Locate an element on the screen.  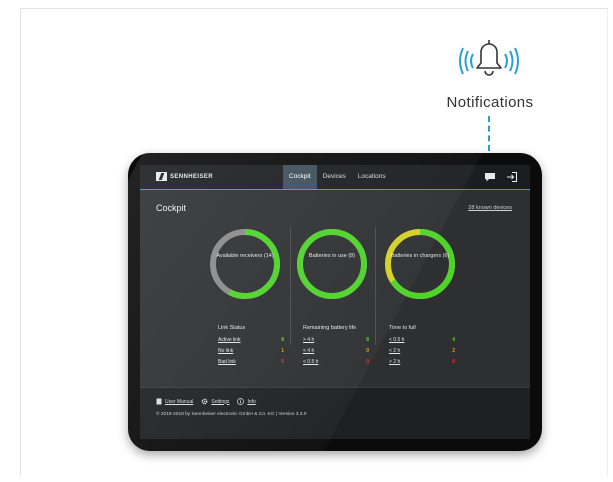
list-item: > 2 h 0 is located at coordinates (422, 363).